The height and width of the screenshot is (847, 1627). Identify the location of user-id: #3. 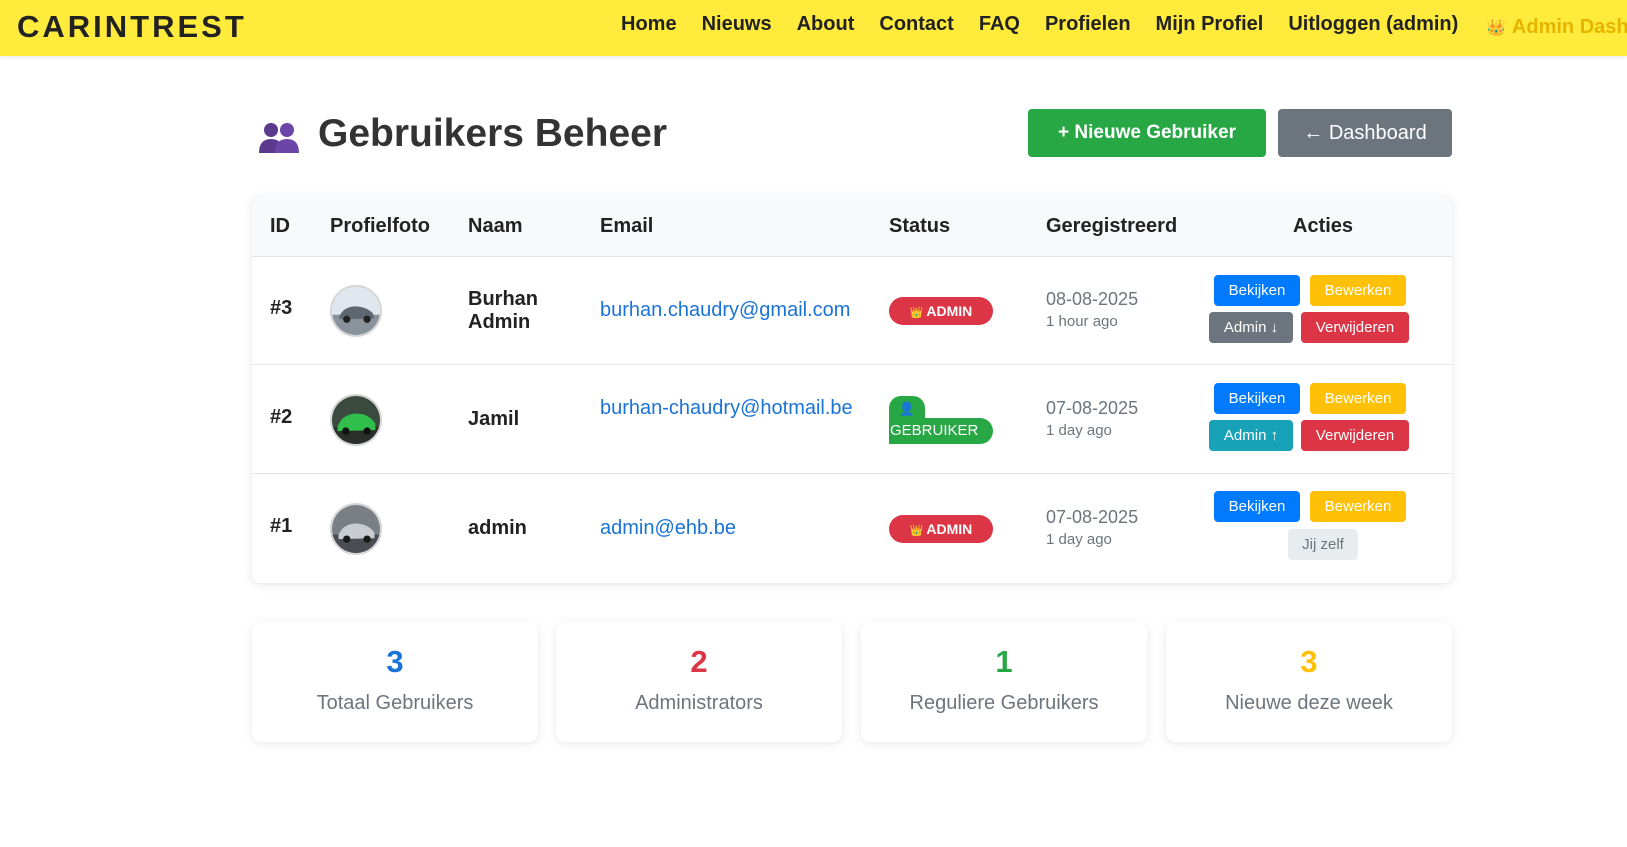
(281, 308).